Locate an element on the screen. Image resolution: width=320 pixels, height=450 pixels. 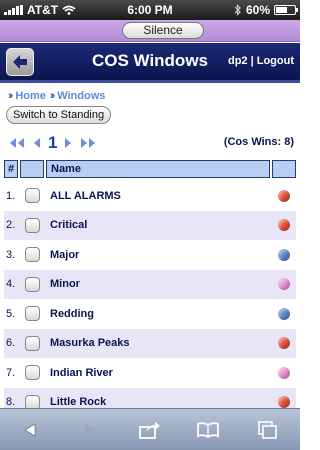
row-number: 5. is located at coordinates (11, 313).